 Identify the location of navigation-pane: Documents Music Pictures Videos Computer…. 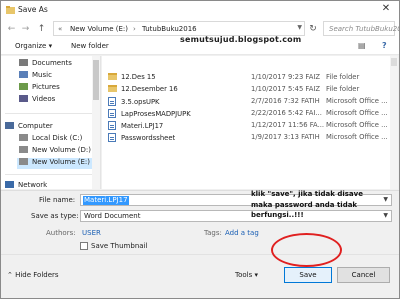
(51, 122).